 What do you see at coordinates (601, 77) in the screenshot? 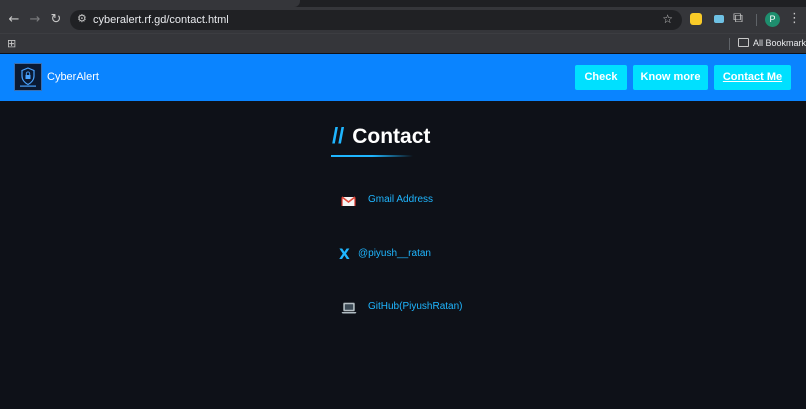
I see `check-button: Check` at bounding box center [601, 77].